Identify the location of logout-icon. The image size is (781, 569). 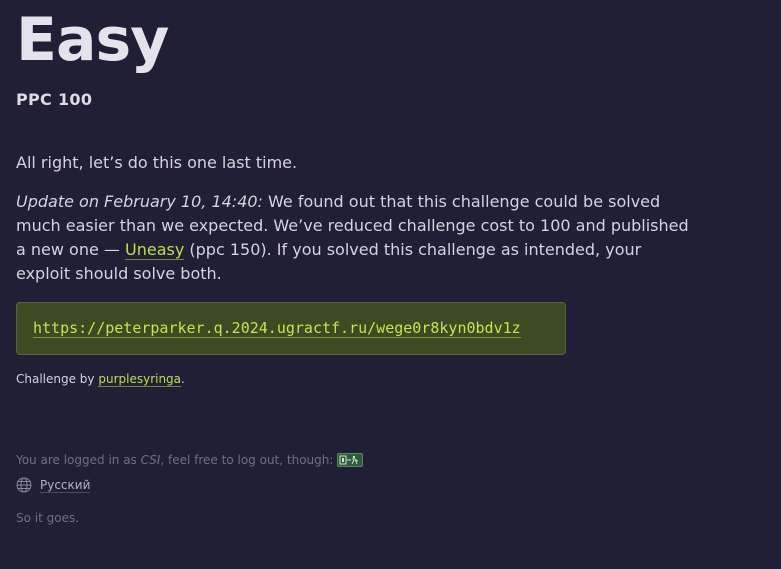
(349, 460).